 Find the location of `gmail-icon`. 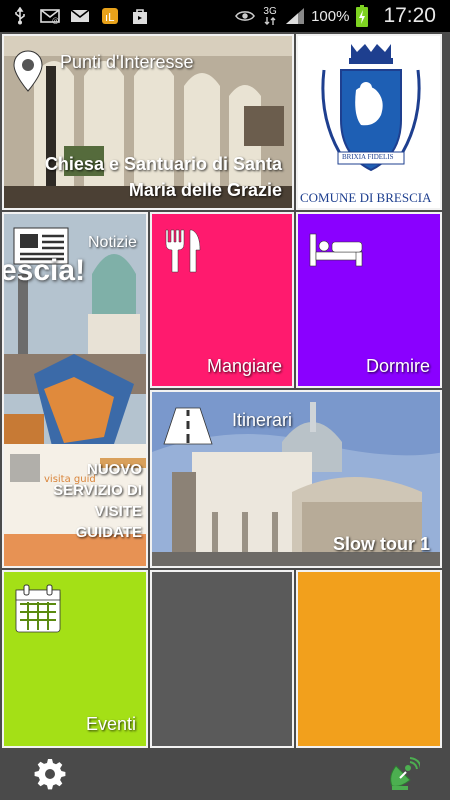

gmail-icon is located at coordinates (80, 16).